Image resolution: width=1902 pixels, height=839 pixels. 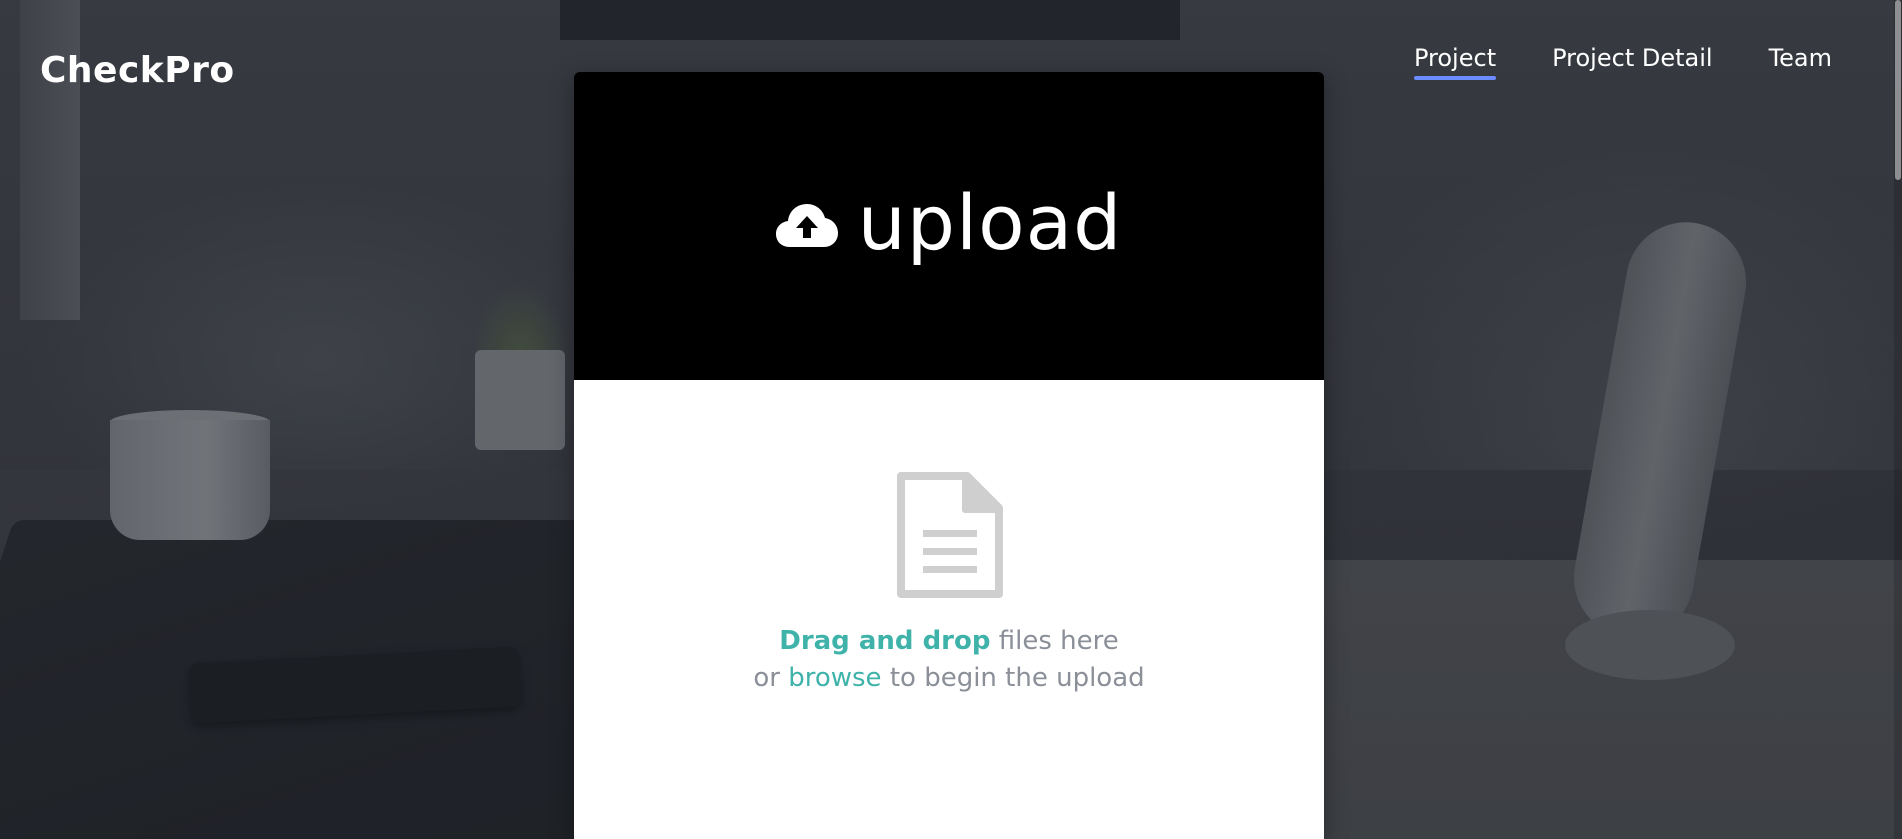 I want to click on nav-item-project-detail: Project Detail, so click(x=1632, y=62).